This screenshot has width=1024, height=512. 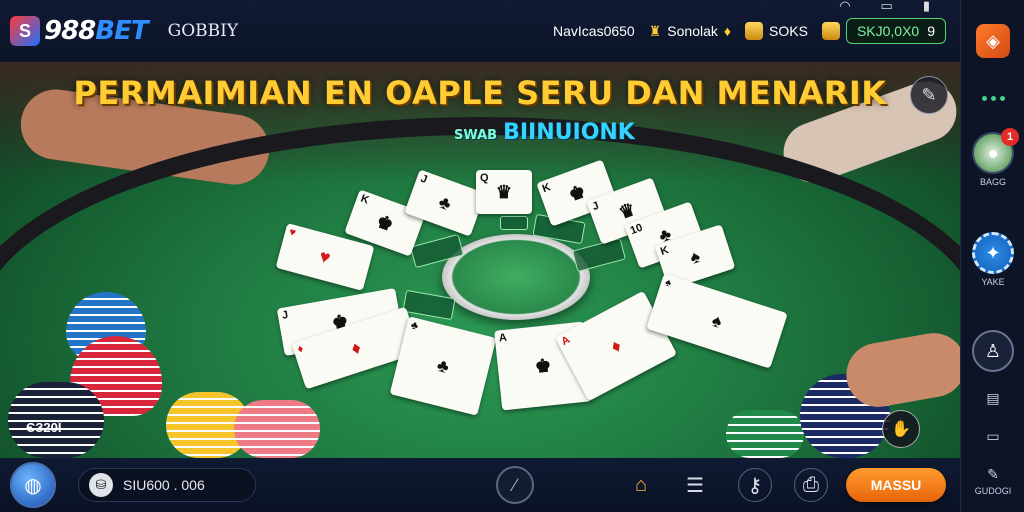 What do you see at coordinates (888, 31) in the screenshot?
I see `balance-value: SKJ0,0X0` at bounding box center [888, 31].